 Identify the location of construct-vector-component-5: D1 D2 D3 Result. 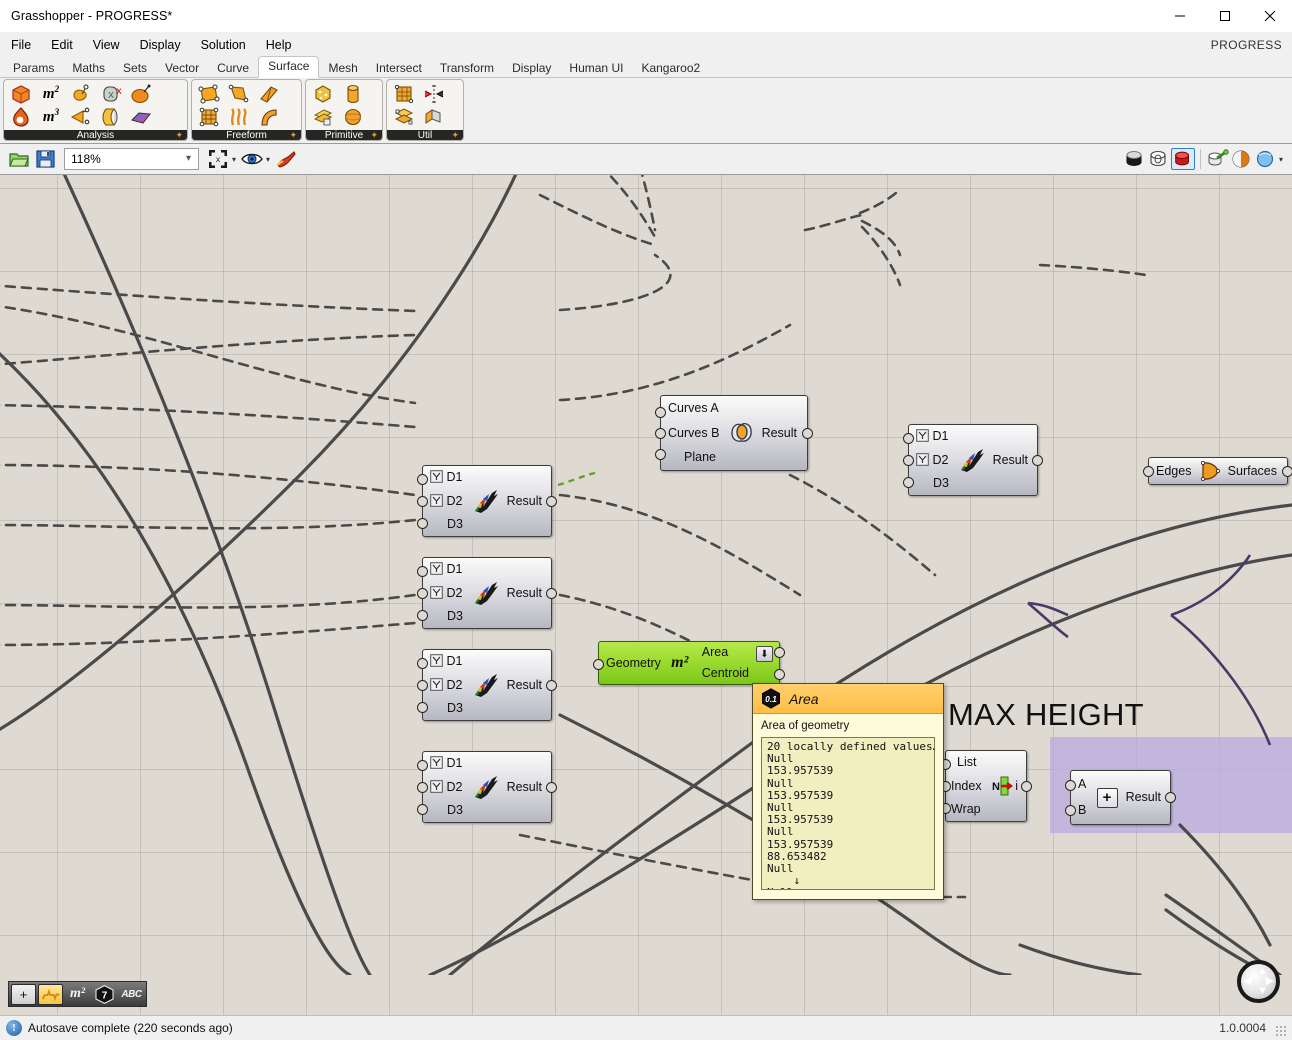
(973, 460).